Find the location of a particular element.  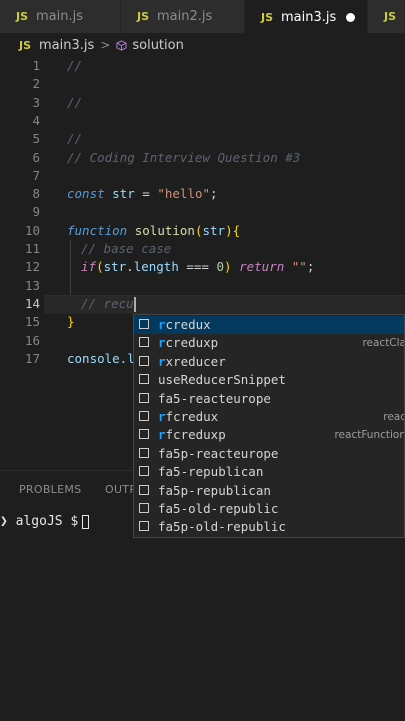

code-line-5: // is located at coordinates (75, 139).